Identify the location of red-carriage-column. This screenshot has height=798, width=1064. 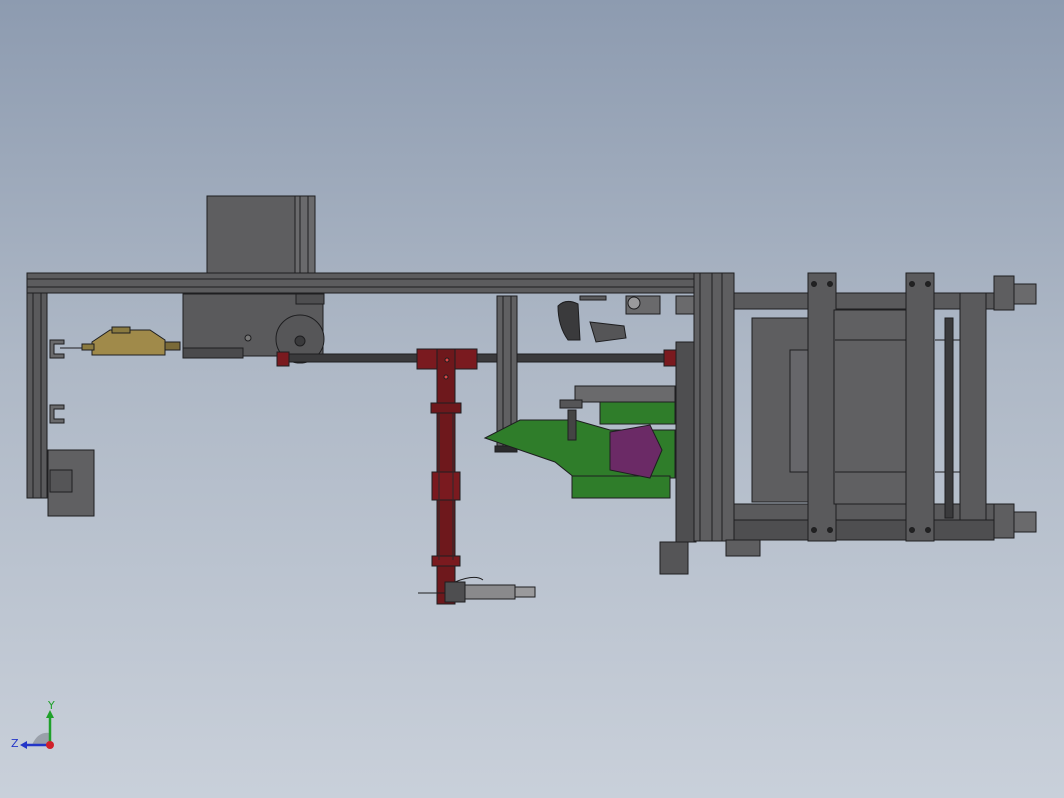
(447, 476).